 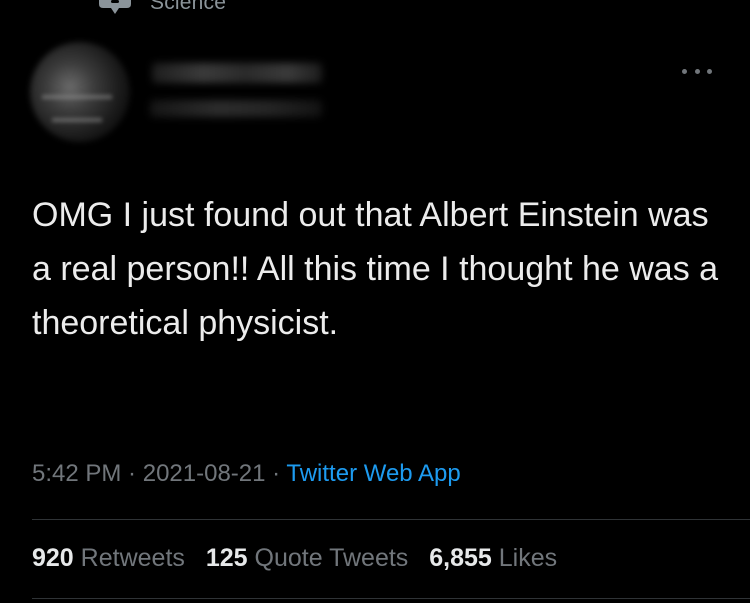 What do you see at coordinates (53, 558) in the screenshot?
I see `retweets-count: 920` at bounding box center [53, 558].